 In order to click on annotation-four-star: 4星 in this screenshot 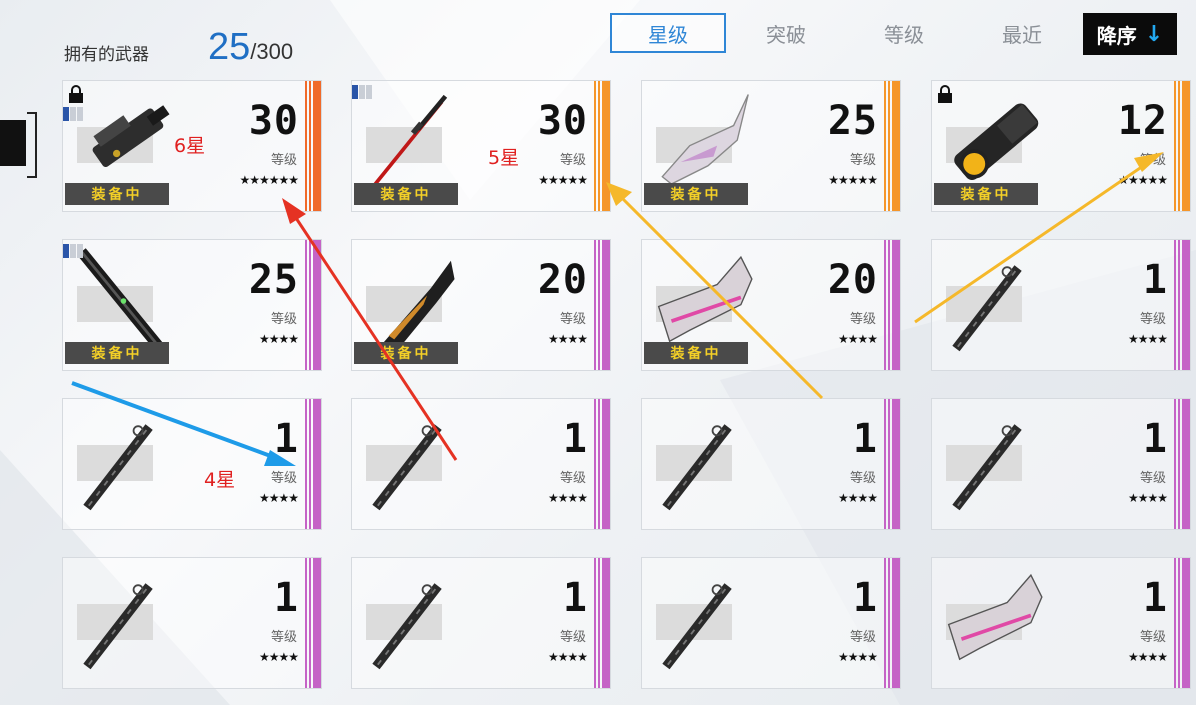, I will do `click(220, 480)`.